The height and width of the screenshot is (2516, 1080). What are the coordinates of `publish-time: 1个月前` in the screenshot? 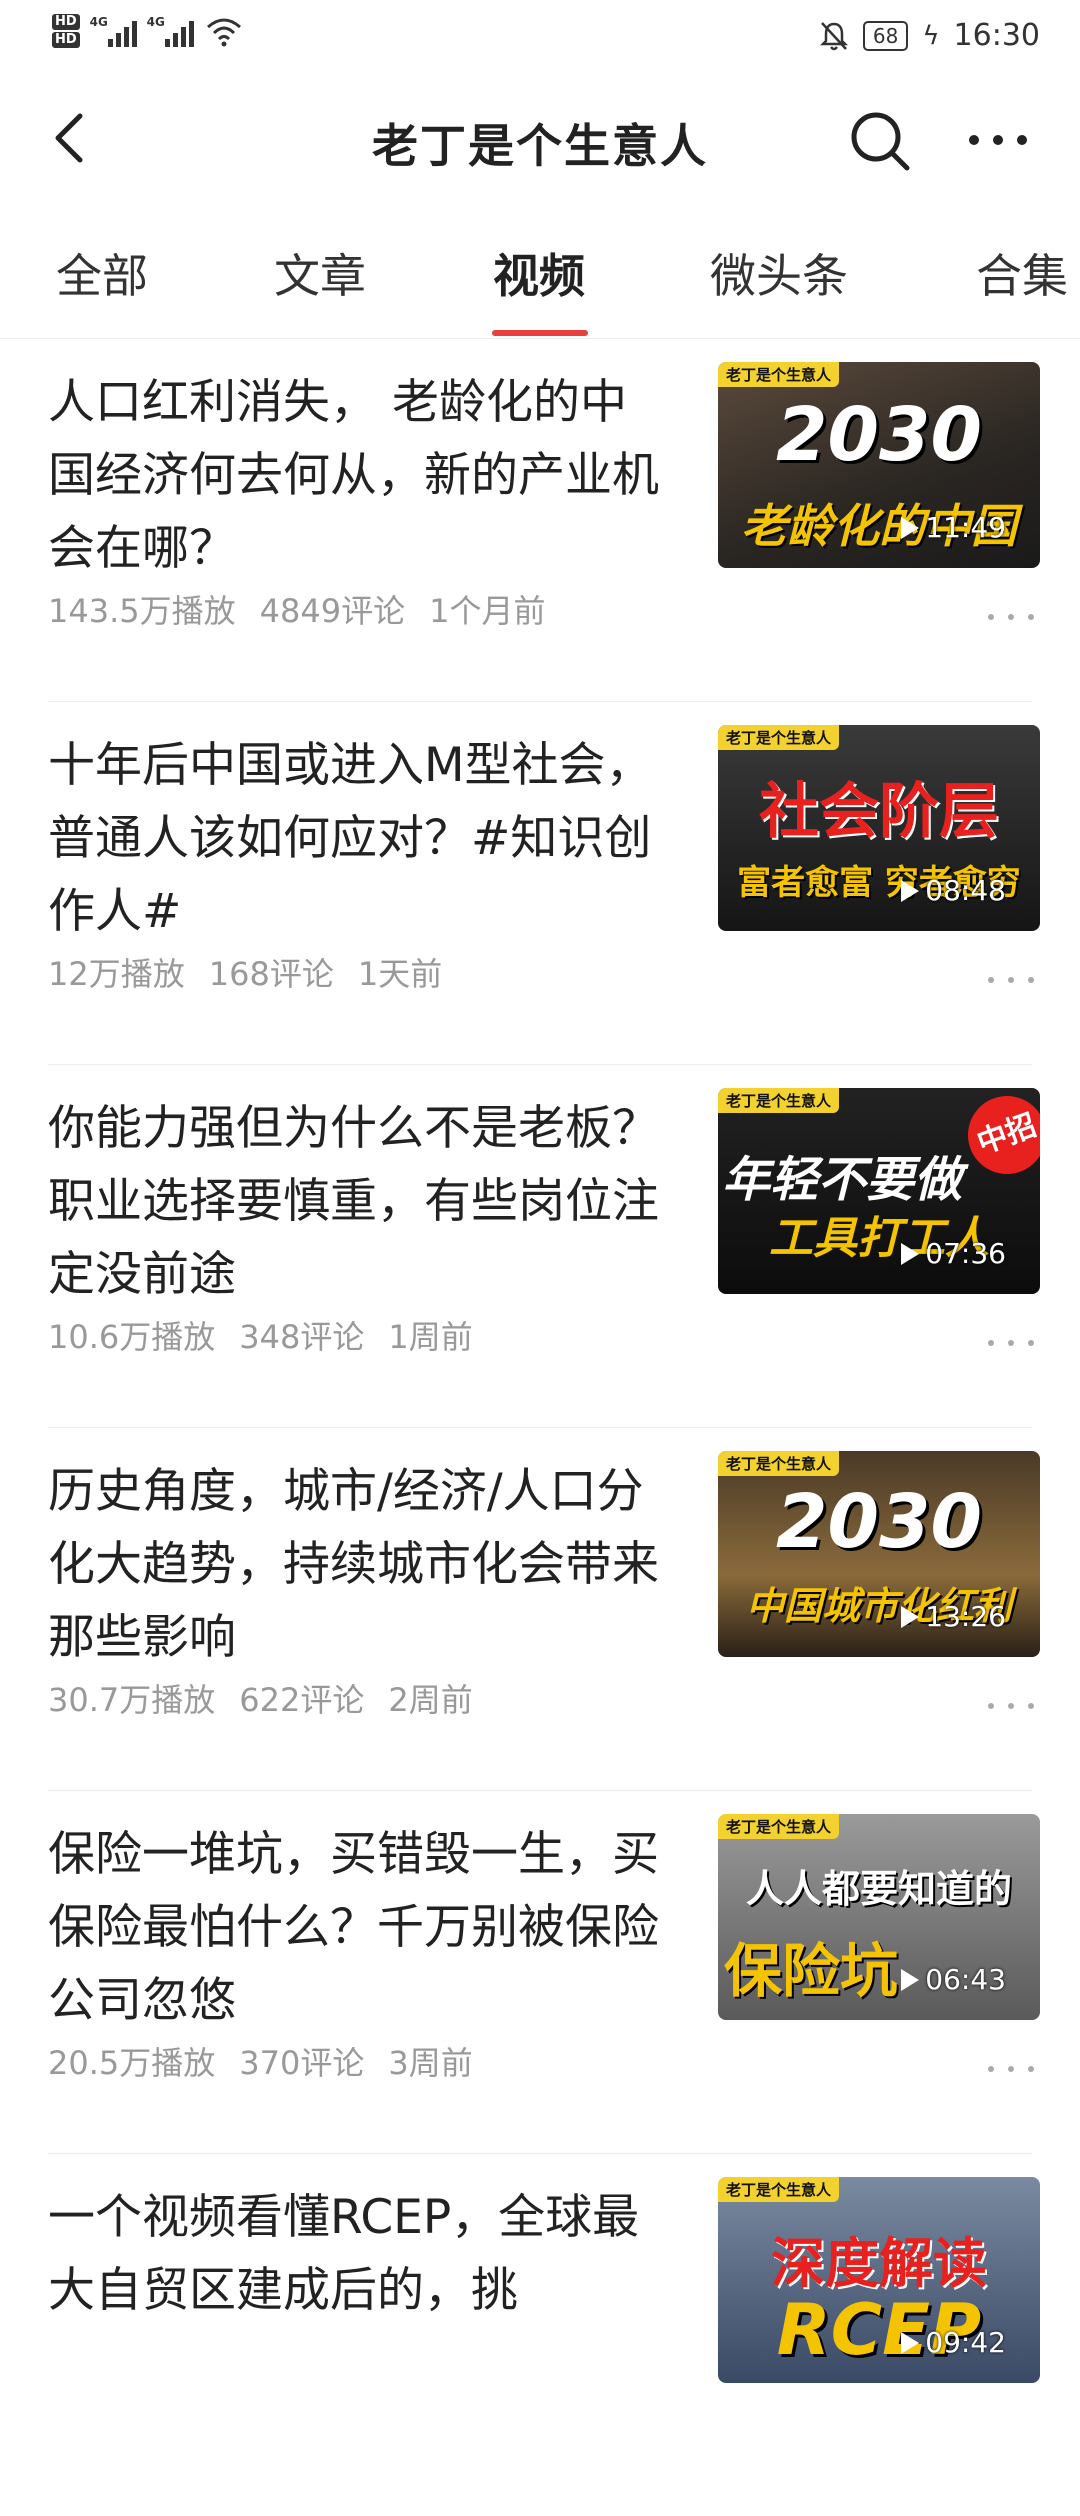 It's located at (487, 611).